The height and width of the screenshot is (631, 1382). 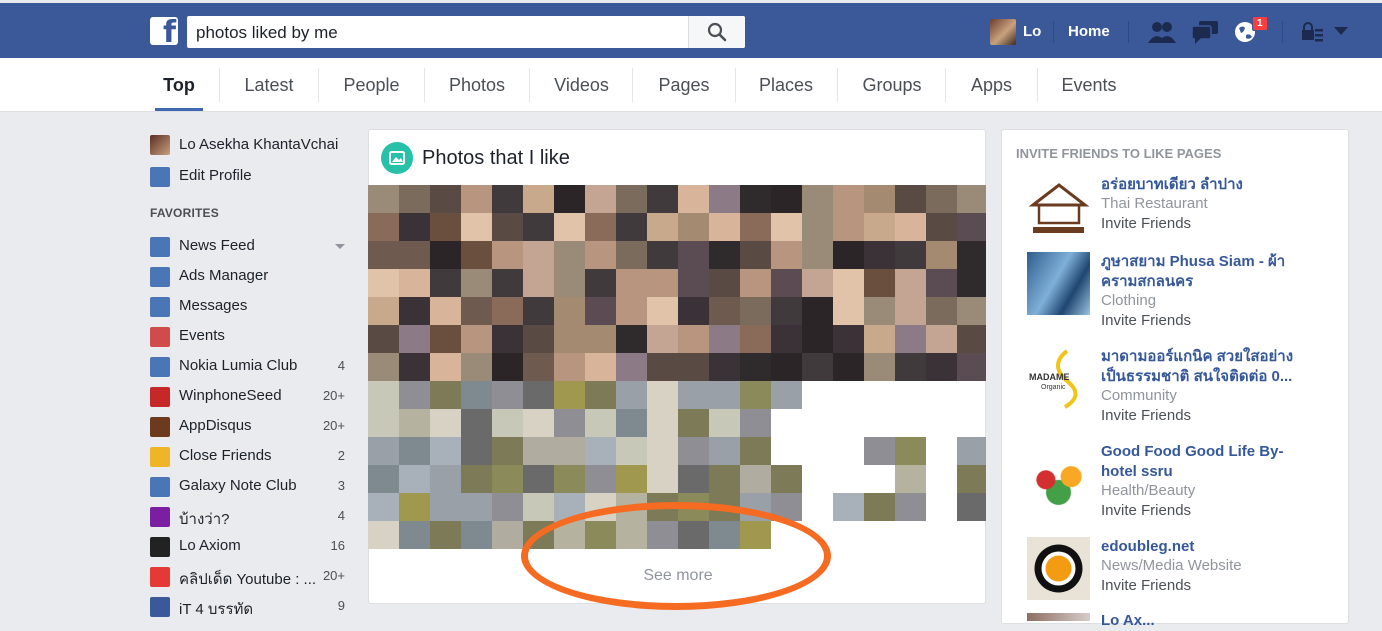 What do you see at coordinates (716, 32) in the screenshot?
I see `search-button` at bounding box center [716, 32].